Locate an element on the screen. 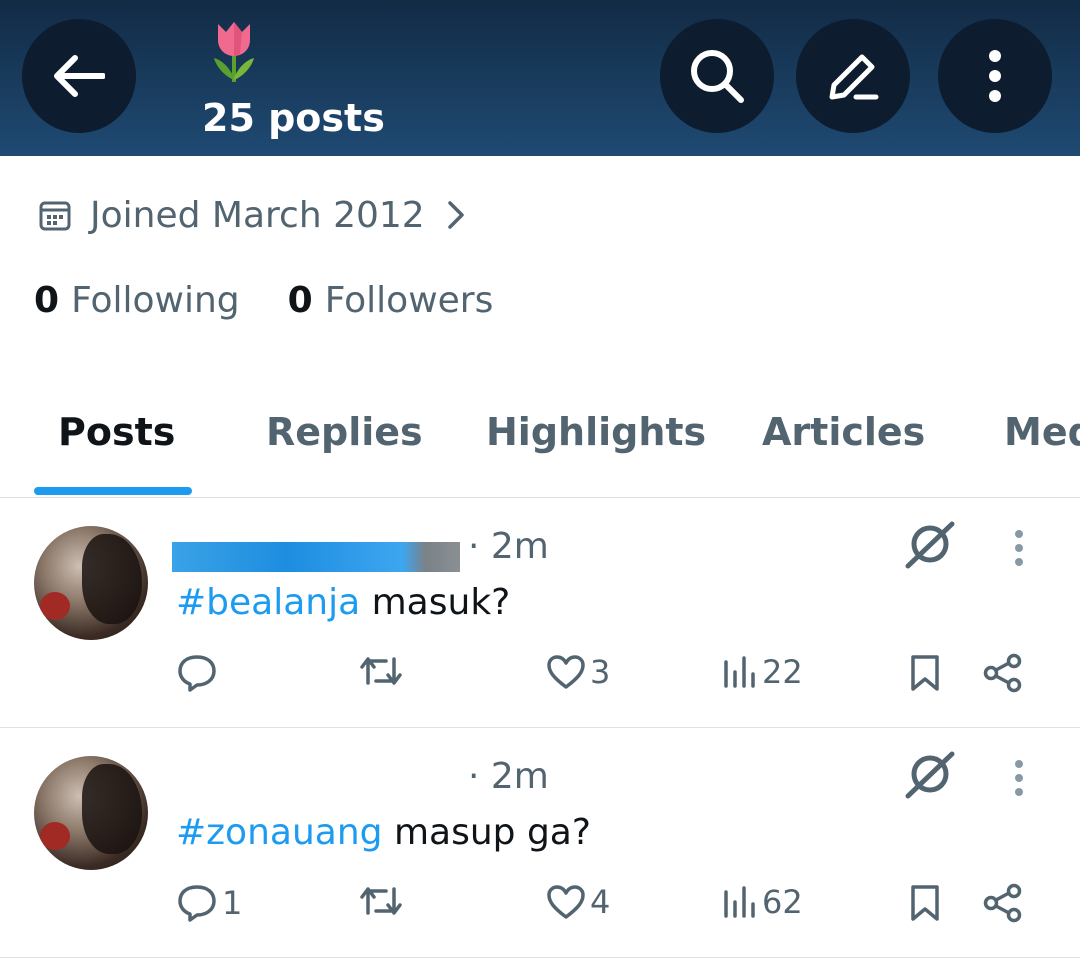 Image resolution: width=1080 pixels, height=964 pixels. arrow-left-icon is located at coordinates (79, 76).